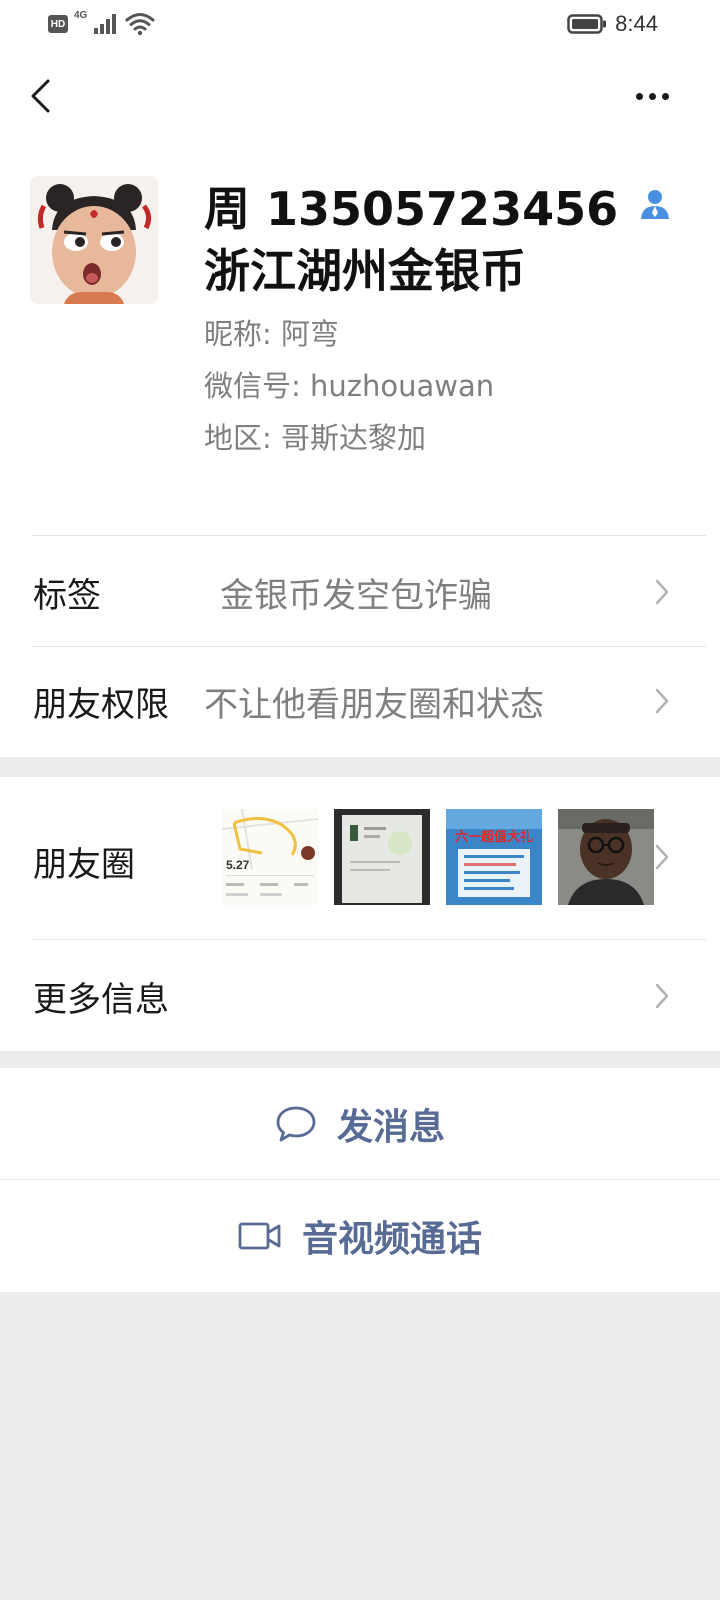 Image resolution: width=720 pixels, height=1600 pixels. What do you see at coordinates (270, 857) in the screenshot?
I see `moments-thumb-map: 5.27` at bounding box center [270, 857].